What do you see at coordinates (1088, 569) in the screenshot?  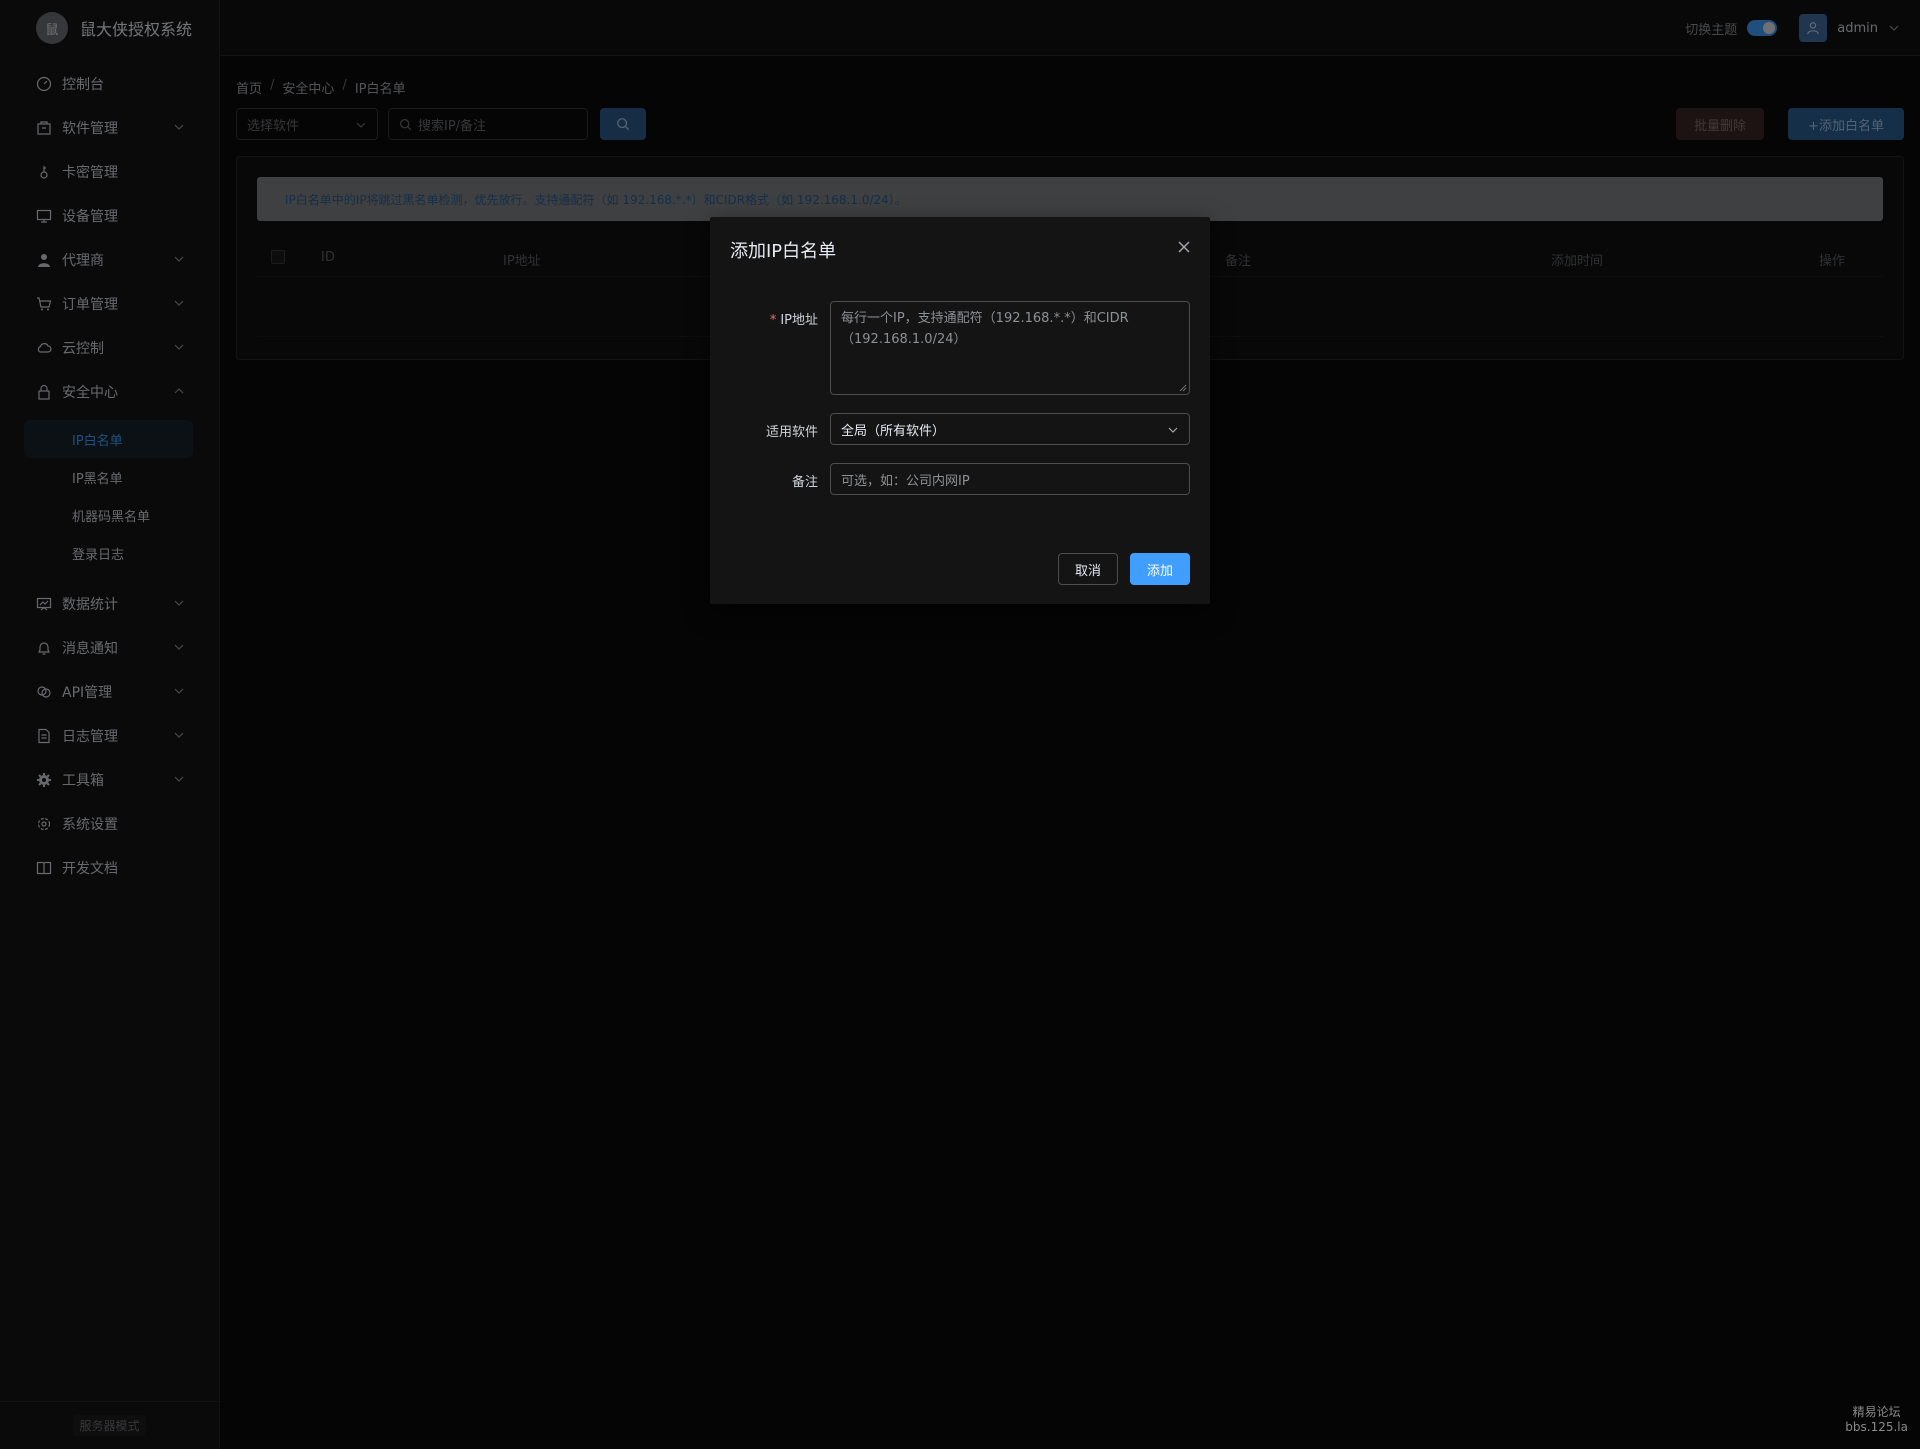 I see `cancel-button: 取消` at bounding box center [1088, 569].